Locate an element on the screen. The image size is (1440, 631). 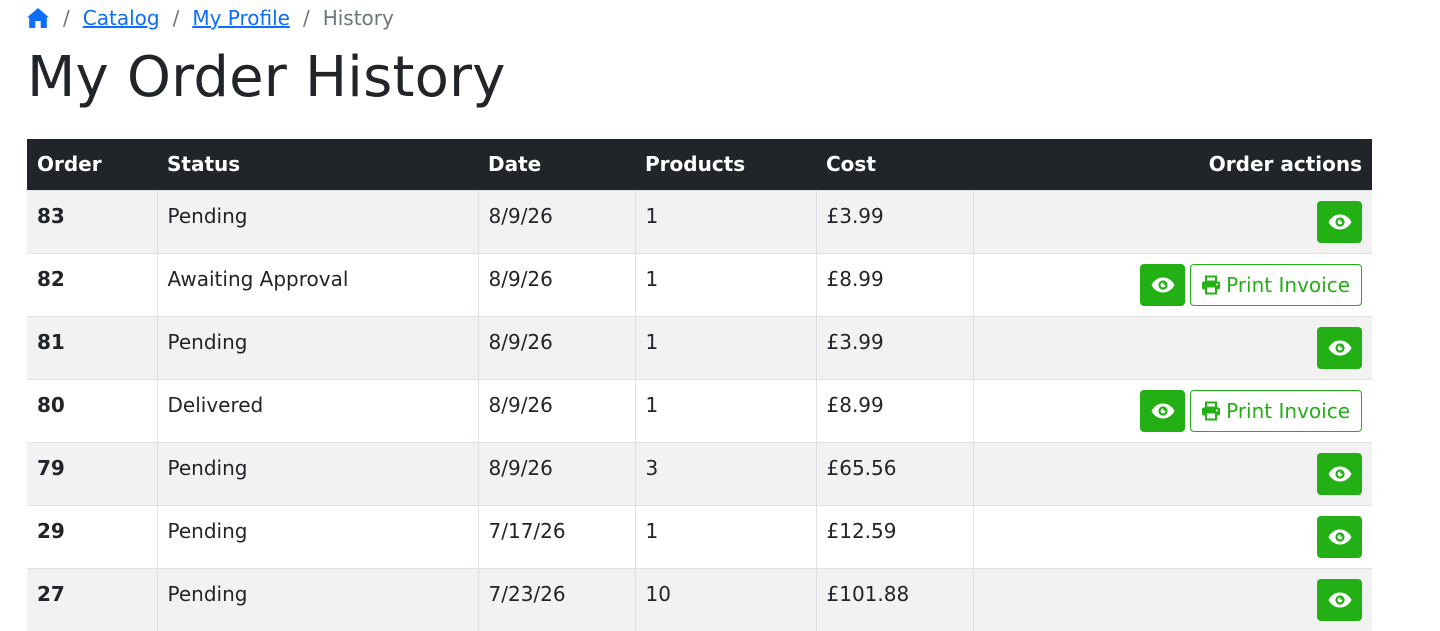
order-products-count: 3 is located at coordinates (725, 473).